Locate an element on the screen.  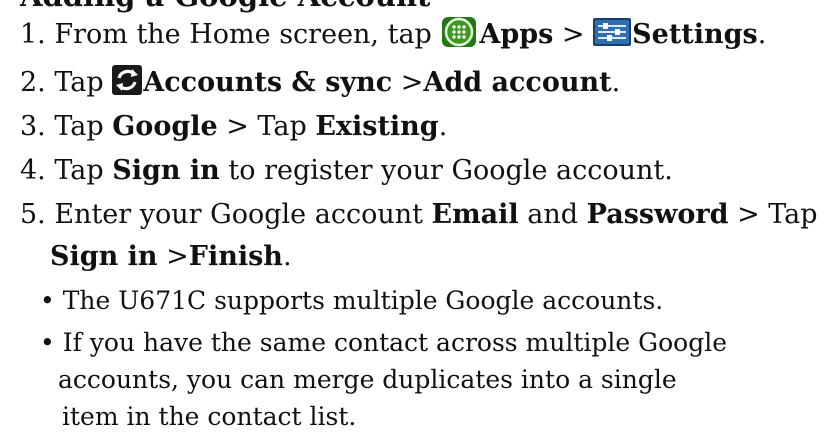
step-2-number: 2. is located at coordinates (33, 82).